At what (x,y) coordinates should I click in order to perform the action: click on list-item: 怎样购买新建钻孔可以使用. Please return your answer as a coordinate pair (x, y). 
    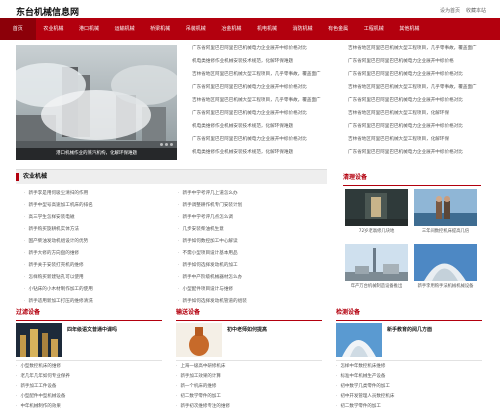
    Looking at the image, I should click on (98, 278).